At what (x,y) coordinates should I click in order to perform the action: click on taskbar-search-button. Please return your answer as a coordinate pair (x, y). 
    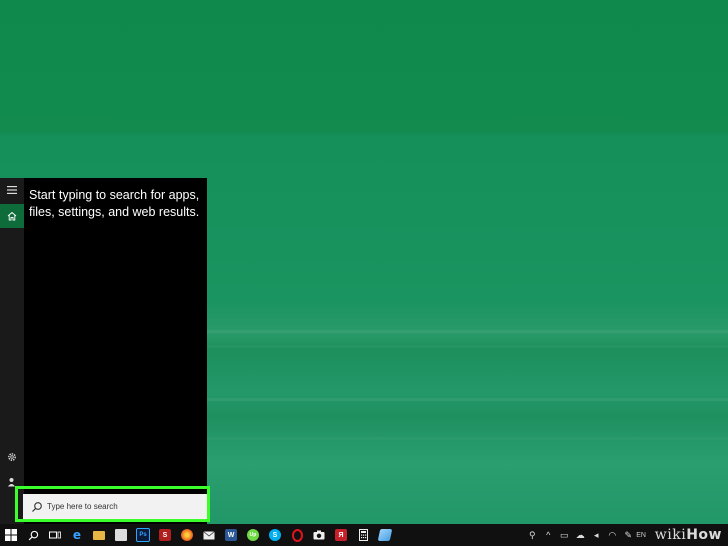
    Looking at the image, I should click on (33, 535).